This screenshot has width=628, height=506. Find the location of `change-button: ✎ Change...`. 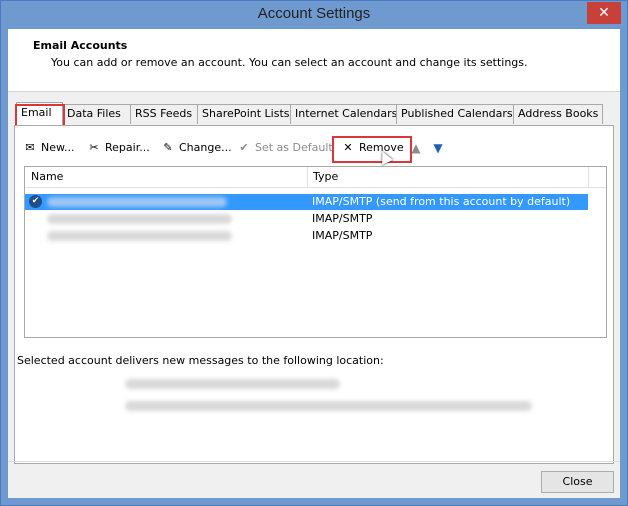

change-button: ✎ Change... is located at coordinates (195, 148).